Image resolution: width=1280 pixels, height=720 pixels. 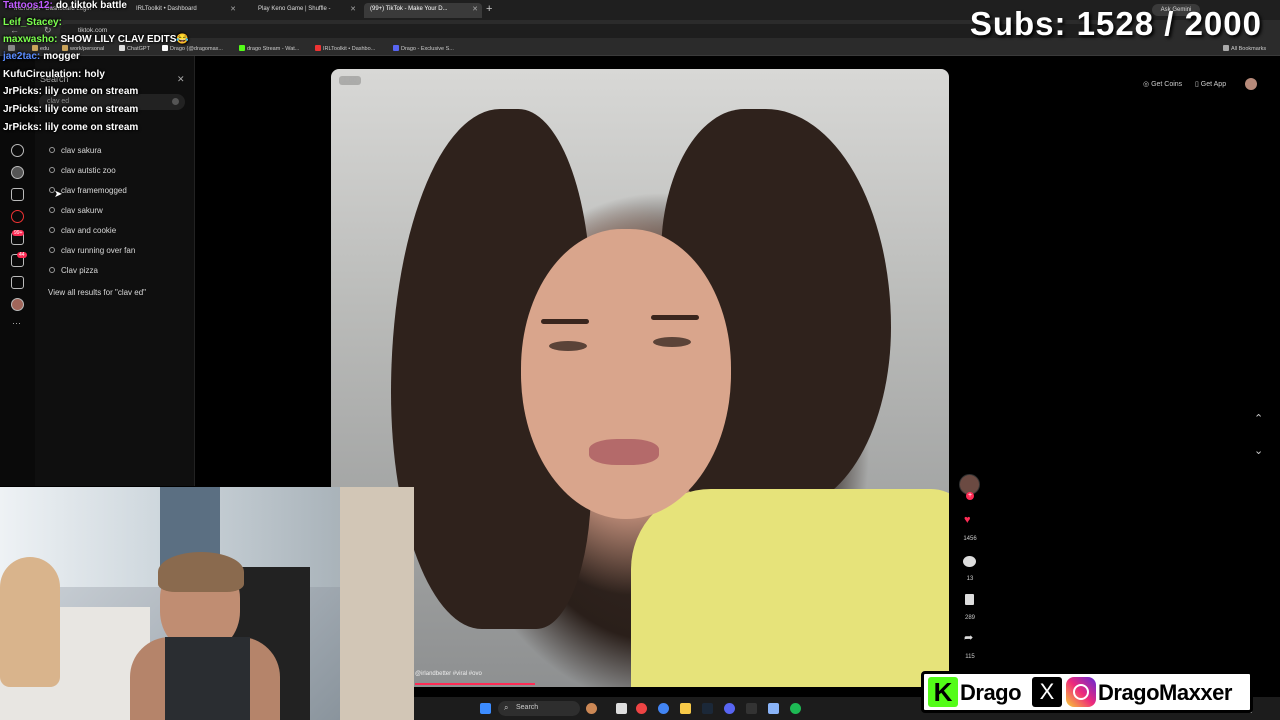 I want to click on social-handles-banner: K Drago X DragoMaxxer, so click(x=1087, y=692).